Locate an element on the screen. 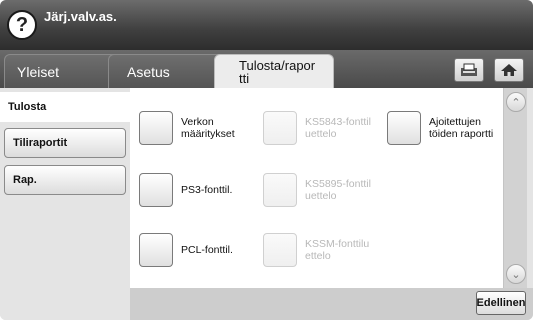 The width and height of the screenshot is (533, 320). chevron-up-icon: ⌃ is located at coordinates (516, 102).